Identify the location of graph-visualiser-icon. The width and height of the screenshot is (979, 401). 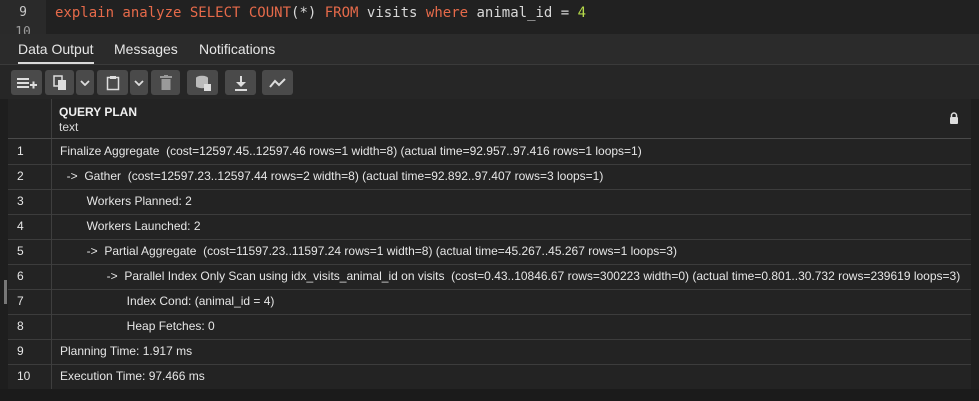
(277, 82).